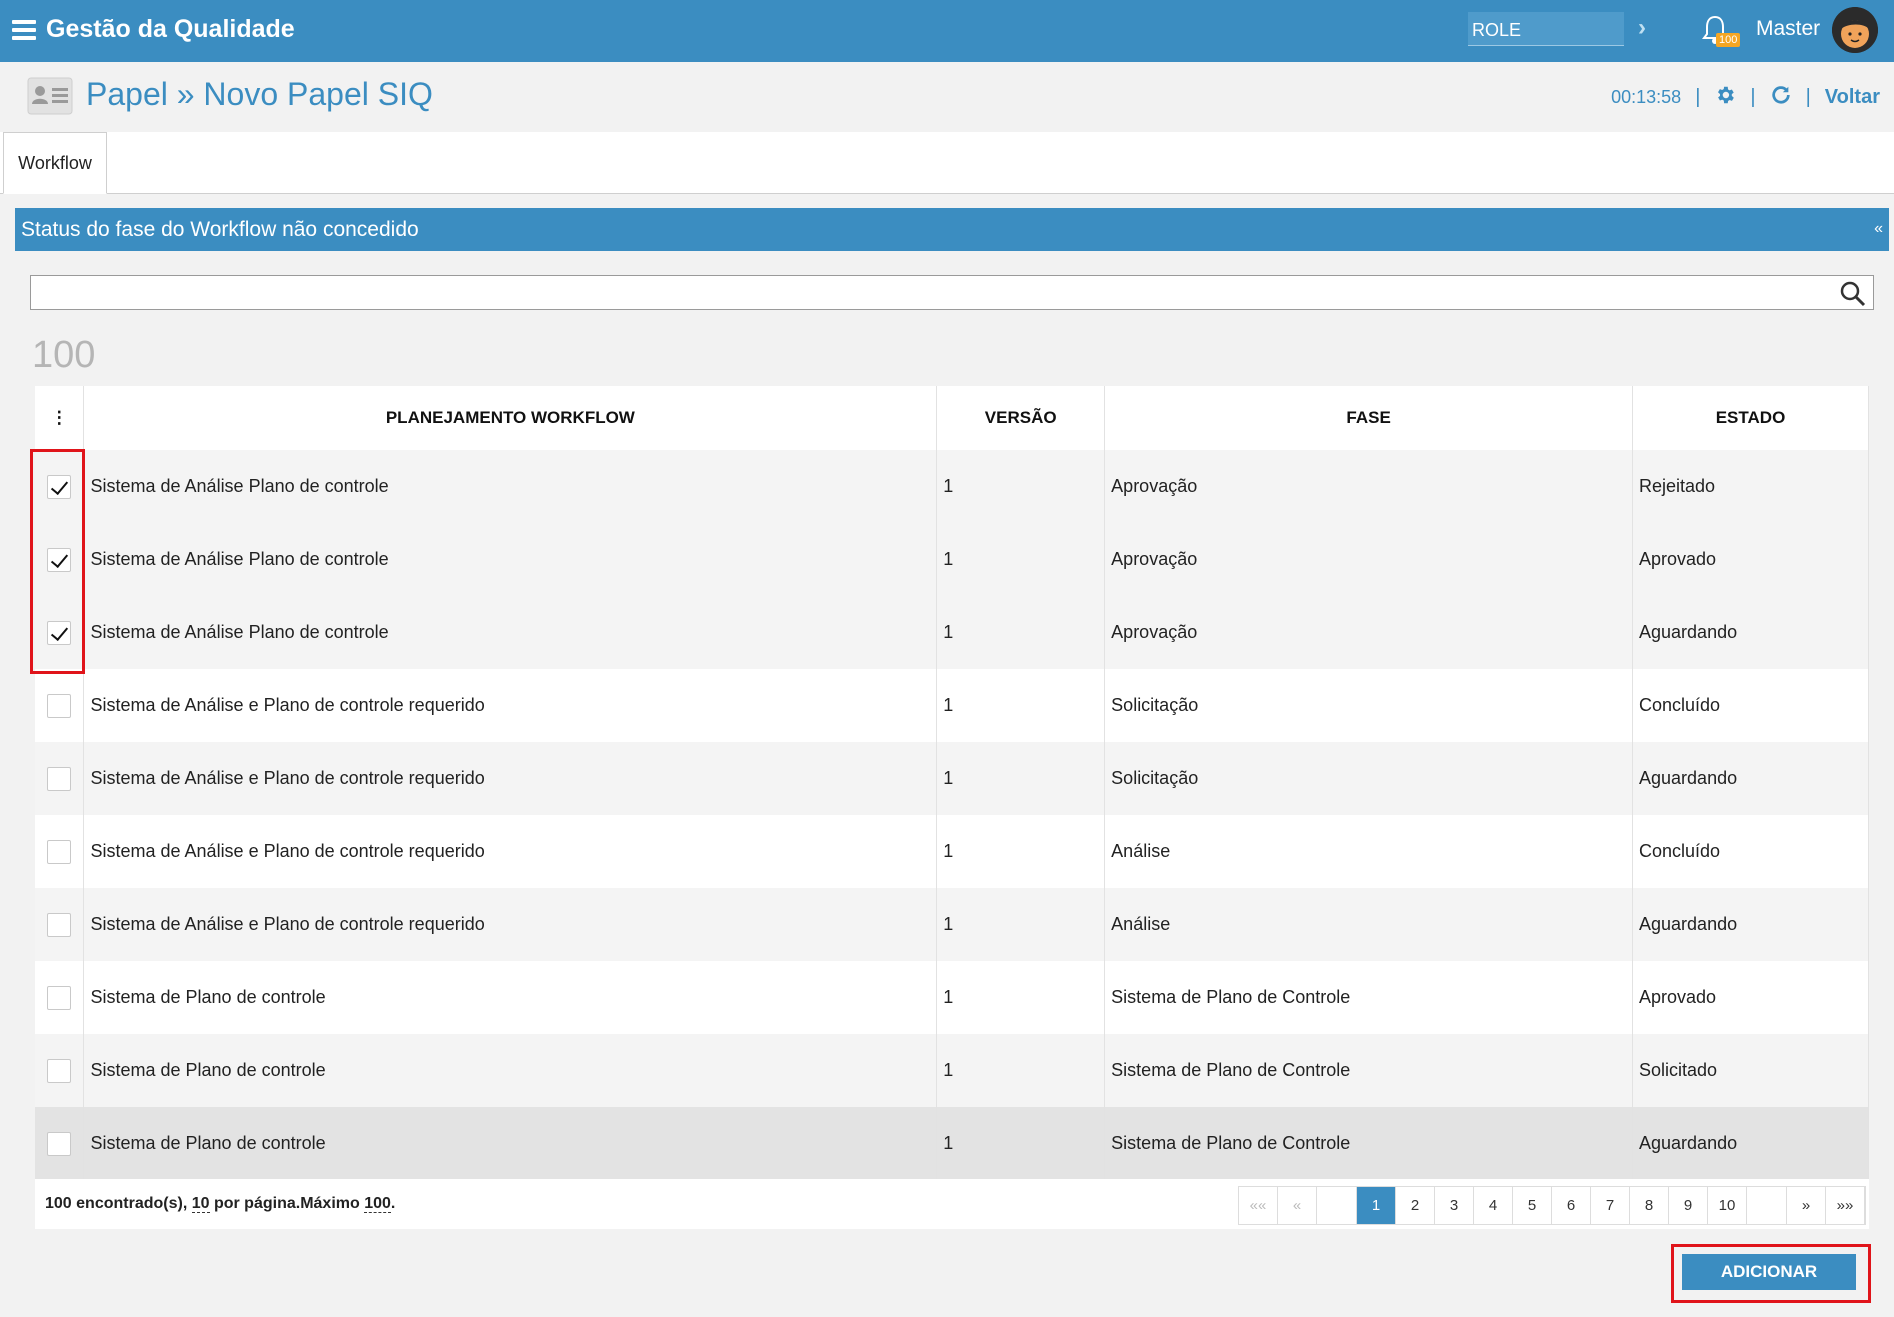 The width and height of the screenshot is (1894, 1317). What do you see at coordinates (1750, 418) in the screenshot?
I see `column-header-state: ESTADO` at bounding box center [1750, 418].